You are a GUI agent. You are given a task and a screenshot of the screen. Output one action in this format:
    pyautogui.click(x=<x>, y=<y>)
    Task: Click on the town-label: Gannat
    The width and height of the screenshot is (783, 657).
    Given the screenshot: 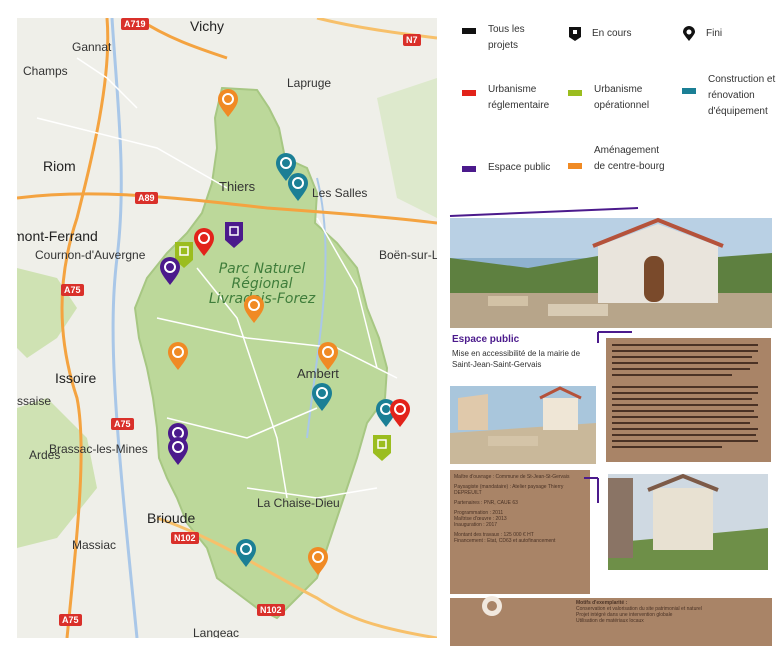 What is the action you would take?
    pyautogui.click(x=92, y=47)
    